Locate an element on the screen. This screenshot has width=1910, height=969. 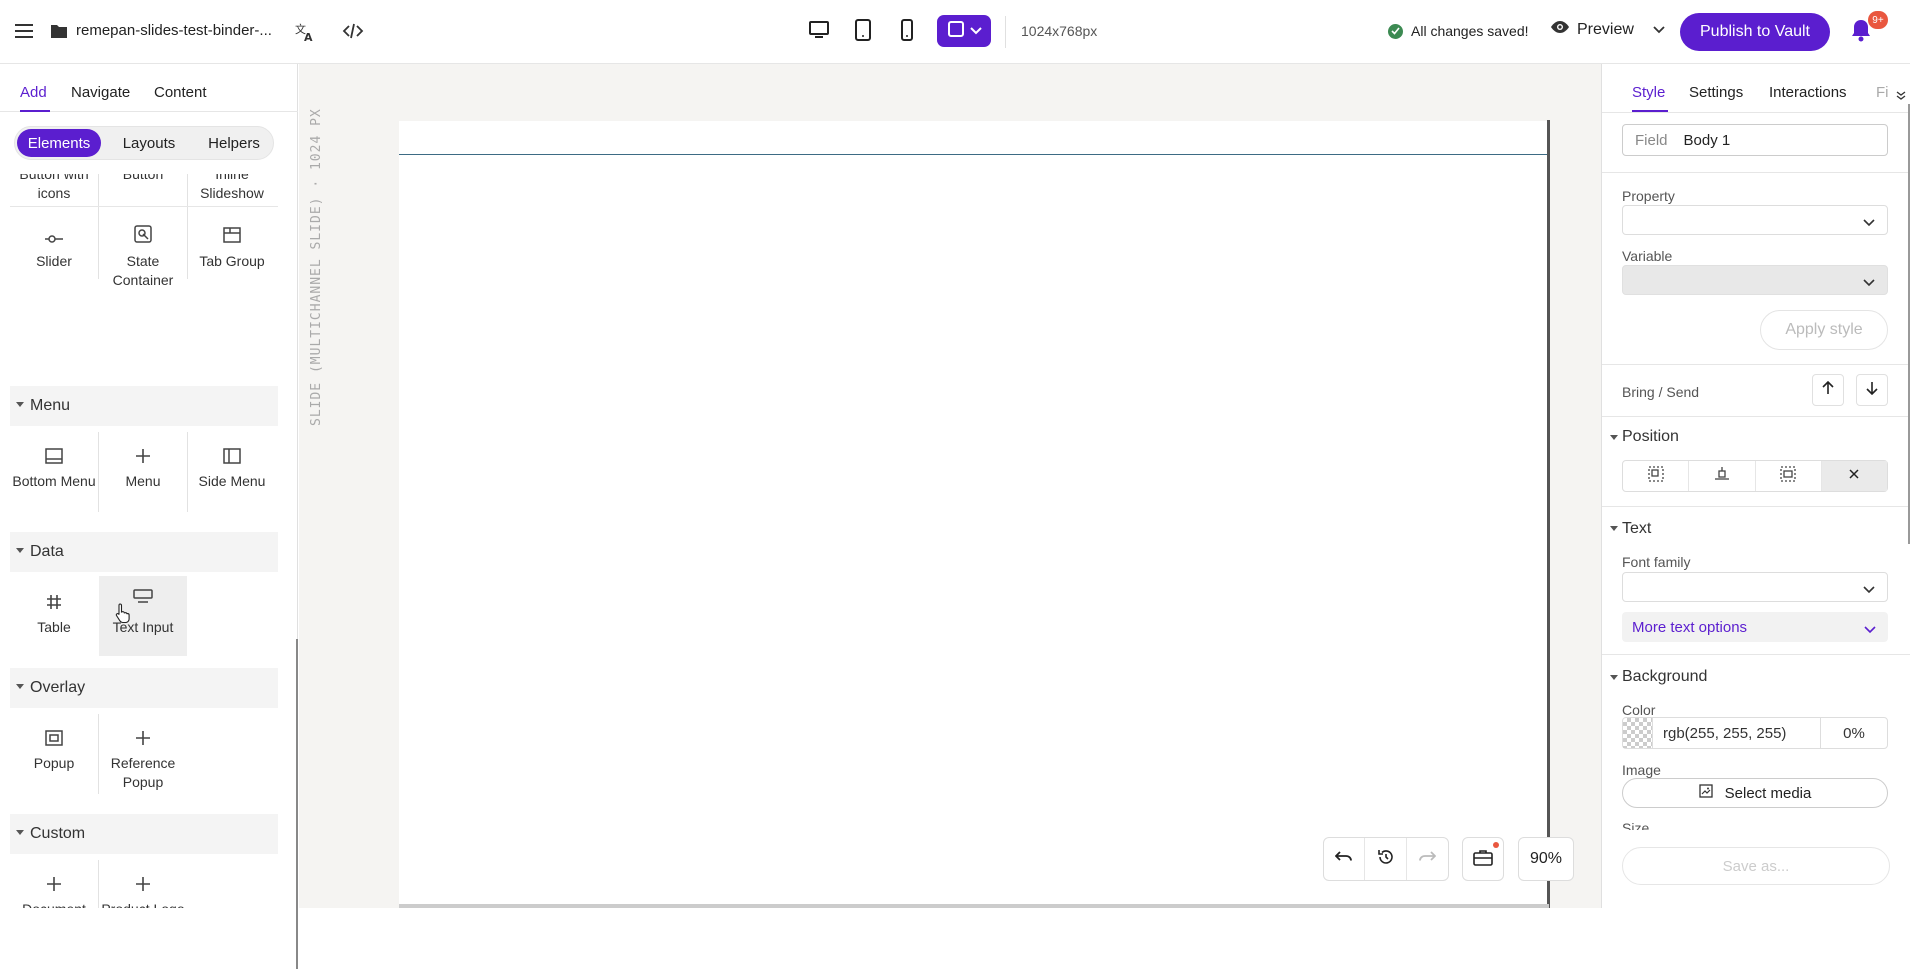
tab-add: Add is located at coordinates (33, 92).